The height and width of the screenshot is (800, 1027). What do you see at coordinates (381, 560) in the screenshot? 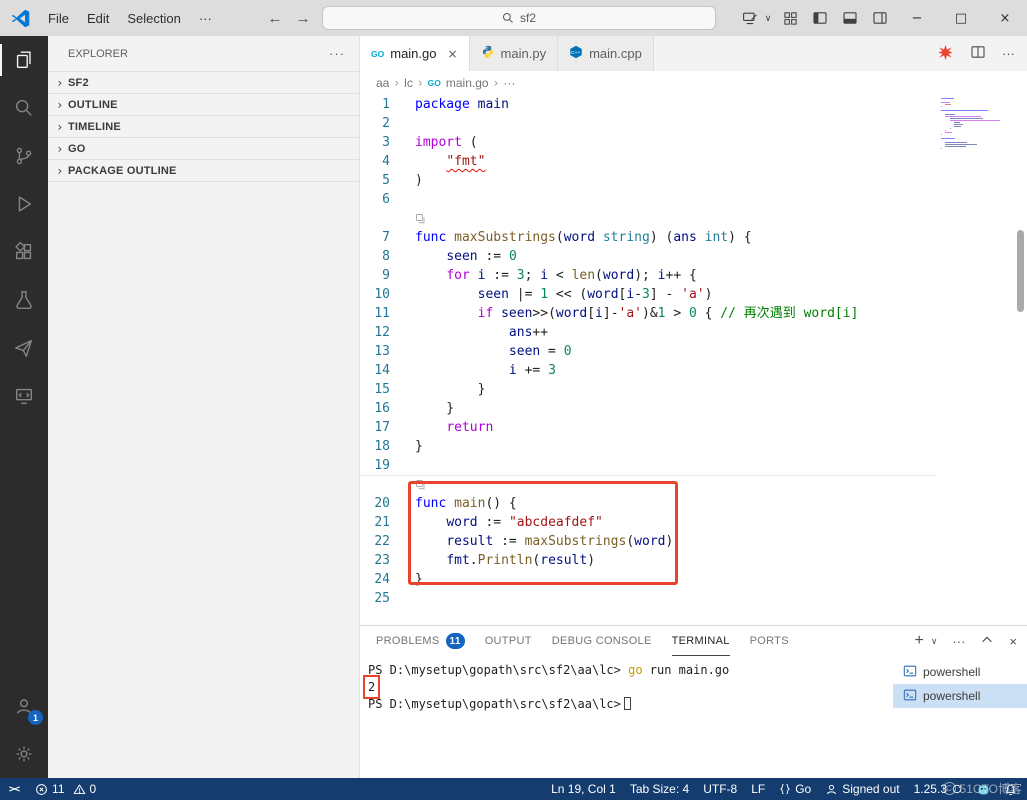
I see `line-number: 23` at bounding box center [381, 560].